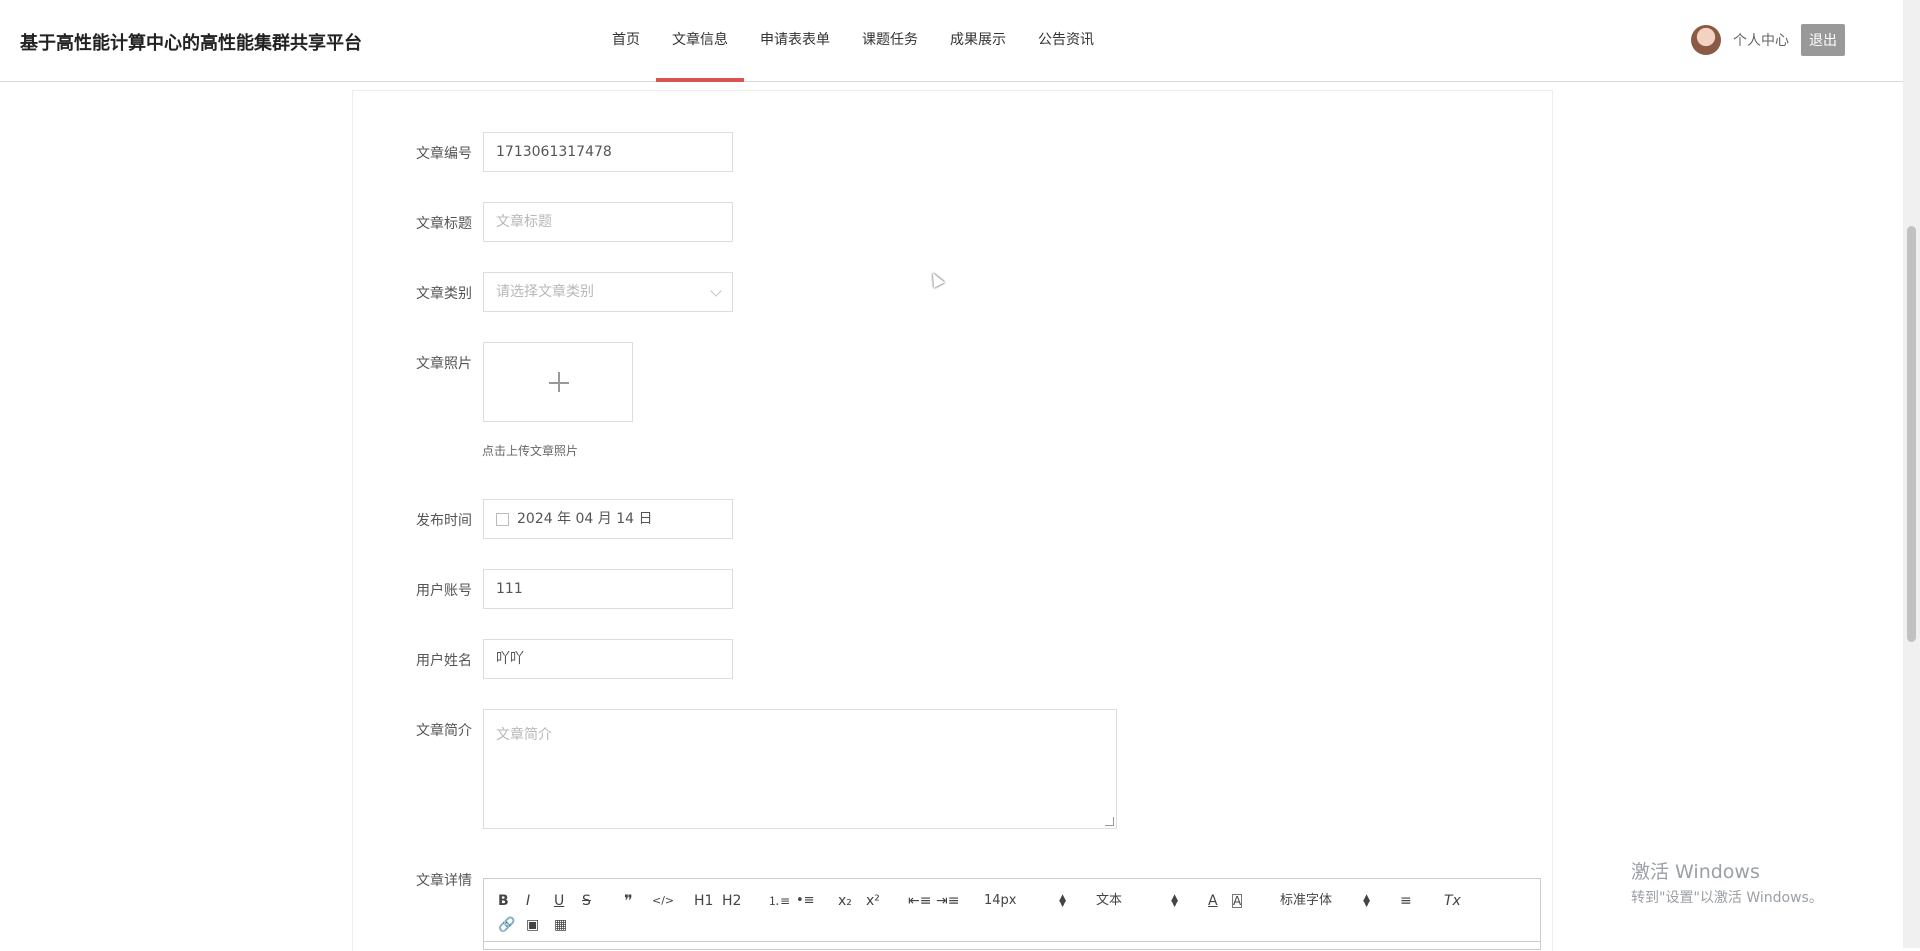 The height and width of the screenshot is (951, 1920). Describe the element at coordinates (608, 659) in the screenshot. I see `user-name-input: 吖吖` at that location.